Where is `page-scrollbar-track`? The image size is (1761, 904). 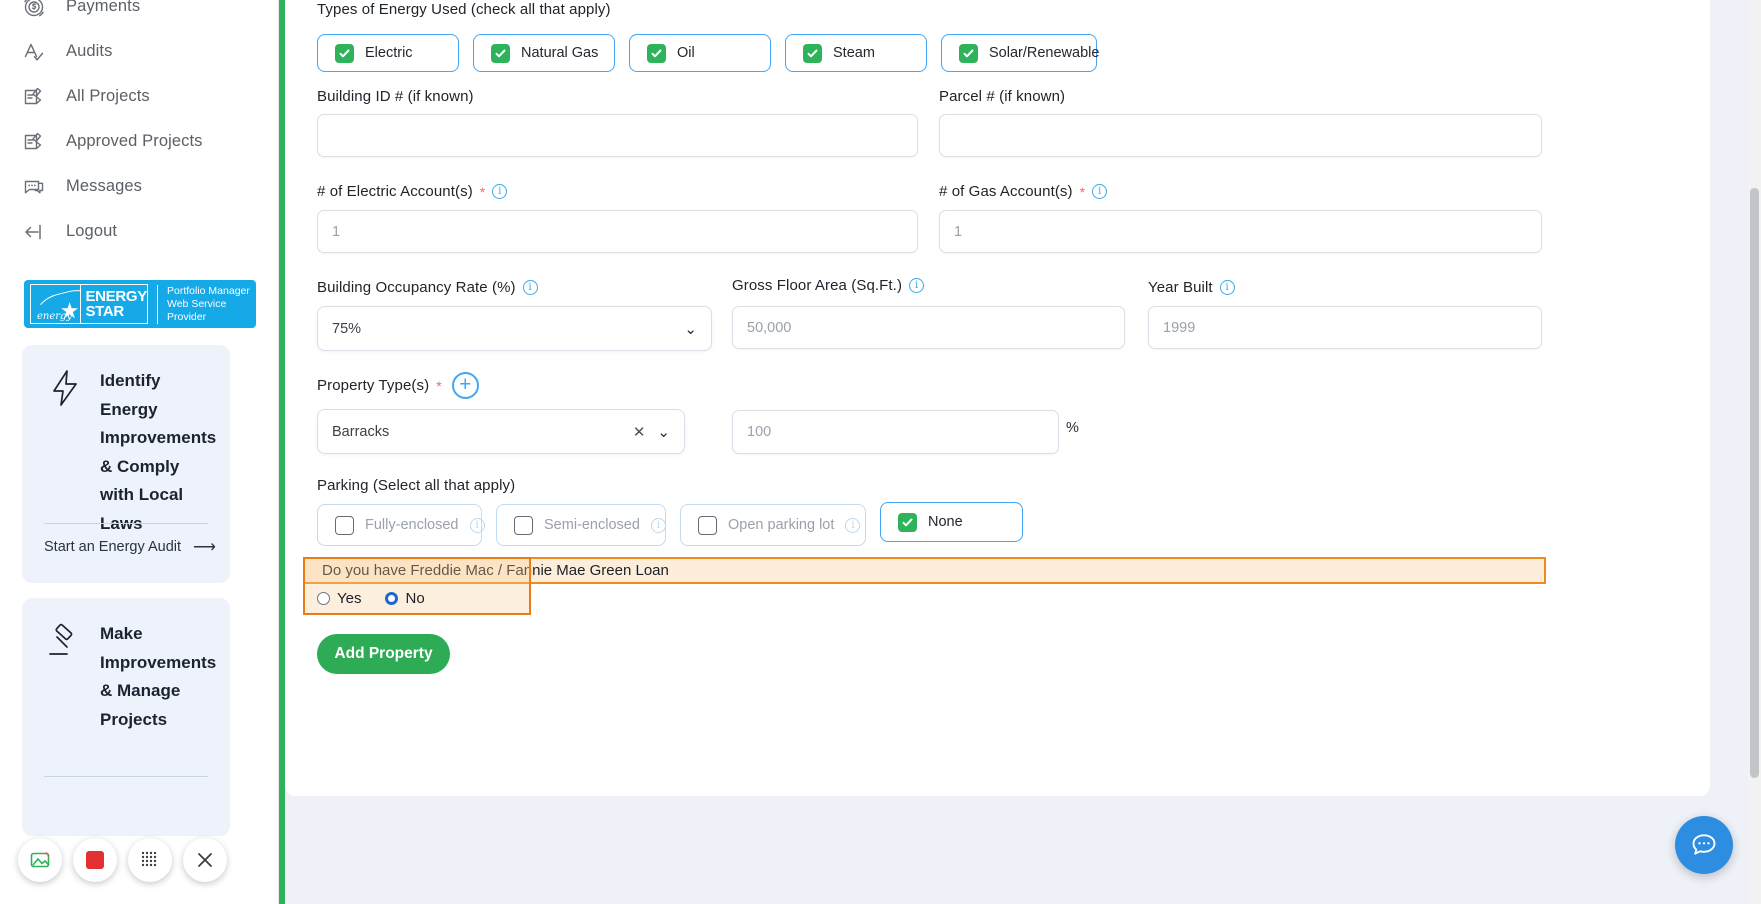 page-scrollbar-track is located at coordinates (1754, 452).